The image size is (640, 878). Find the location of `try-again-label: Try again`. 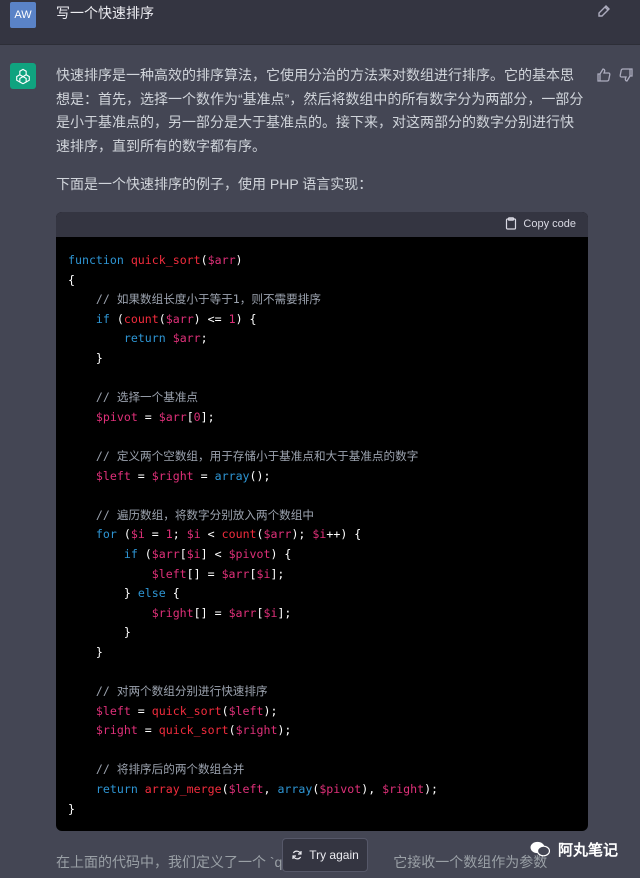

try-again-label: Try again is located at coordinates (334, 855).